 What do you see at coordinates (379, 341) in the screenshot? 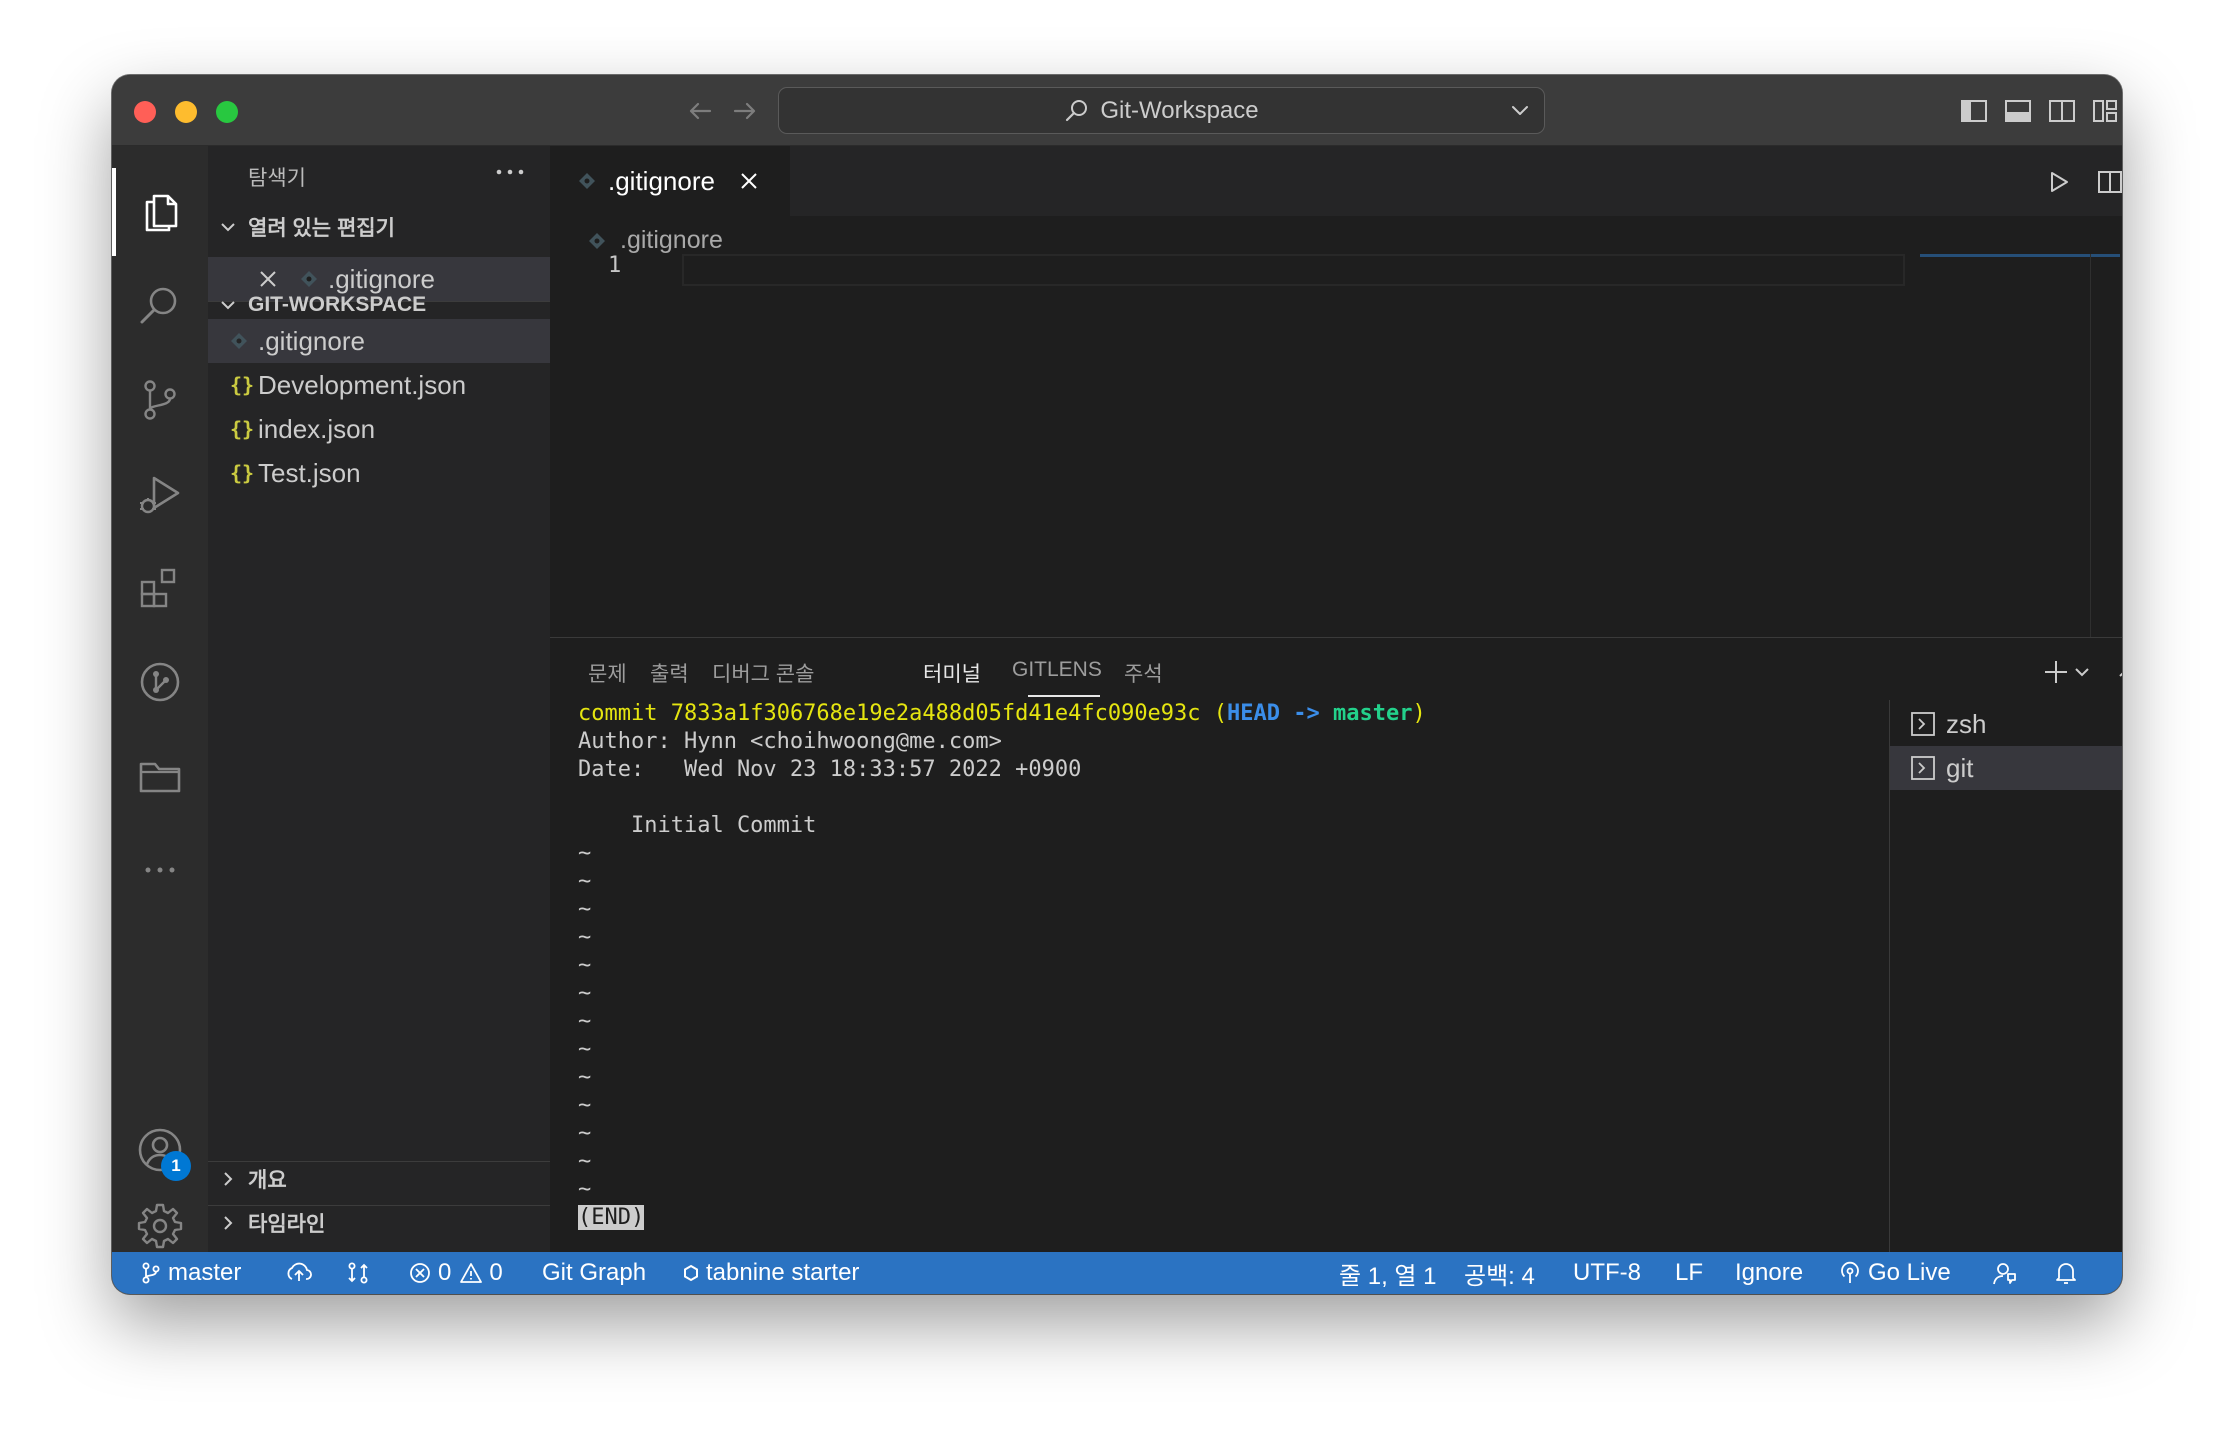
I see `file-item-gitignore: .gitignore` at bounding box center [379, 341].